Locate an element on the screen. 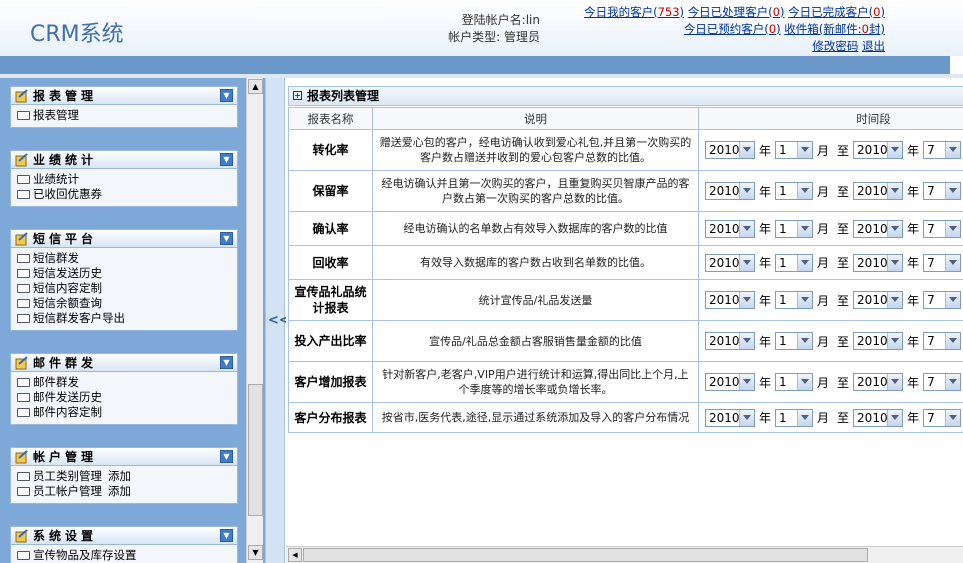 The image size is (963, 563). report-name: 客户分布报表 is located at coordinates (330, 417).